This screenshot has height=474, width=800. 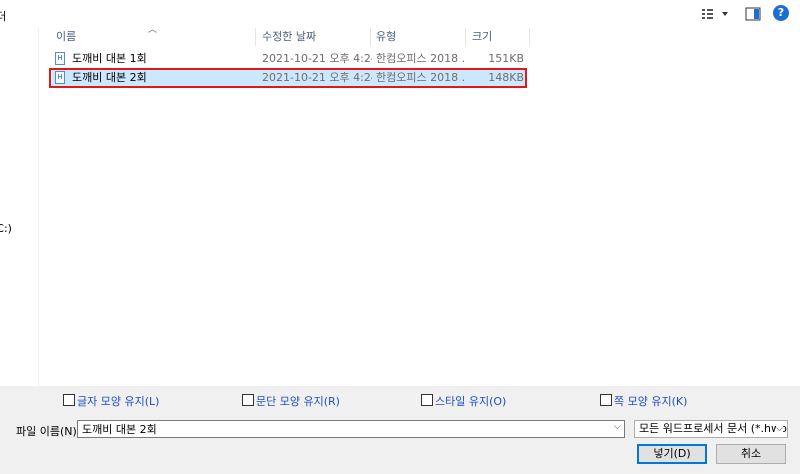 What do you see at coordinates (351, 429) in the screenshot?
I see `filename-input` at bounding box center [351, 429].